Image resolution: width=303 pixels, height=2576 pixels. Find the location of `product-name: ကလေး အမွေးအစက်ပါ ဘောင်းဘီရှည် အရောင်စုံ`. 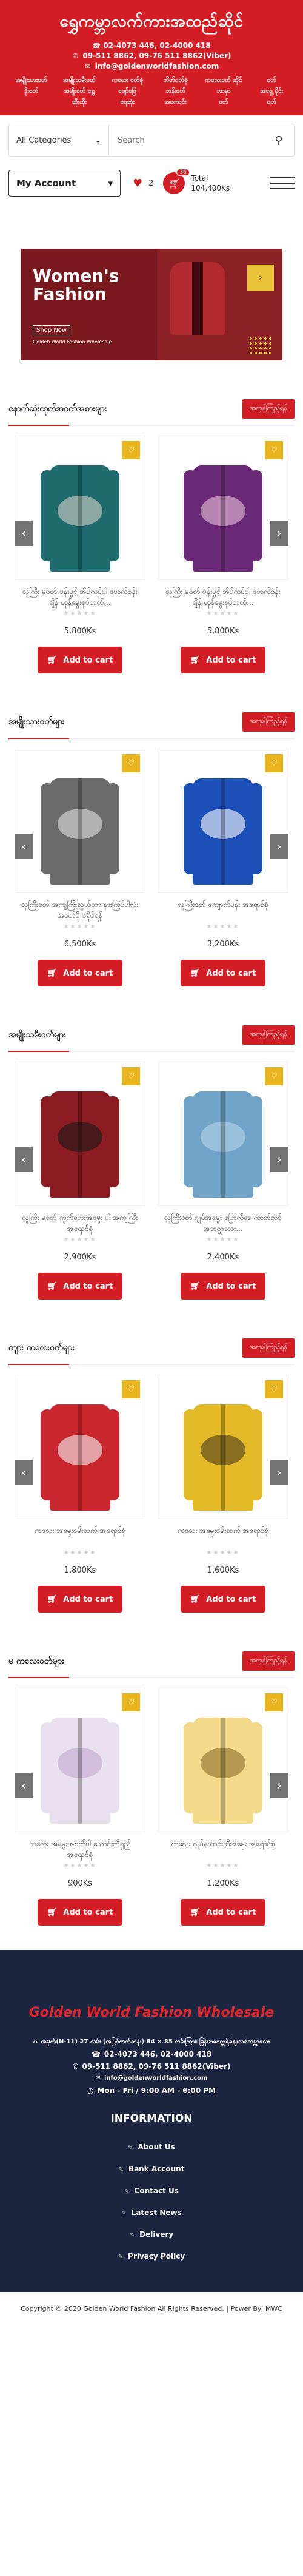

product-name: ကလေး အမွေးအစက်ပါ ဘောင်းဘီရှည် အရောင်စုံ is located at coordinates (80, 1849).